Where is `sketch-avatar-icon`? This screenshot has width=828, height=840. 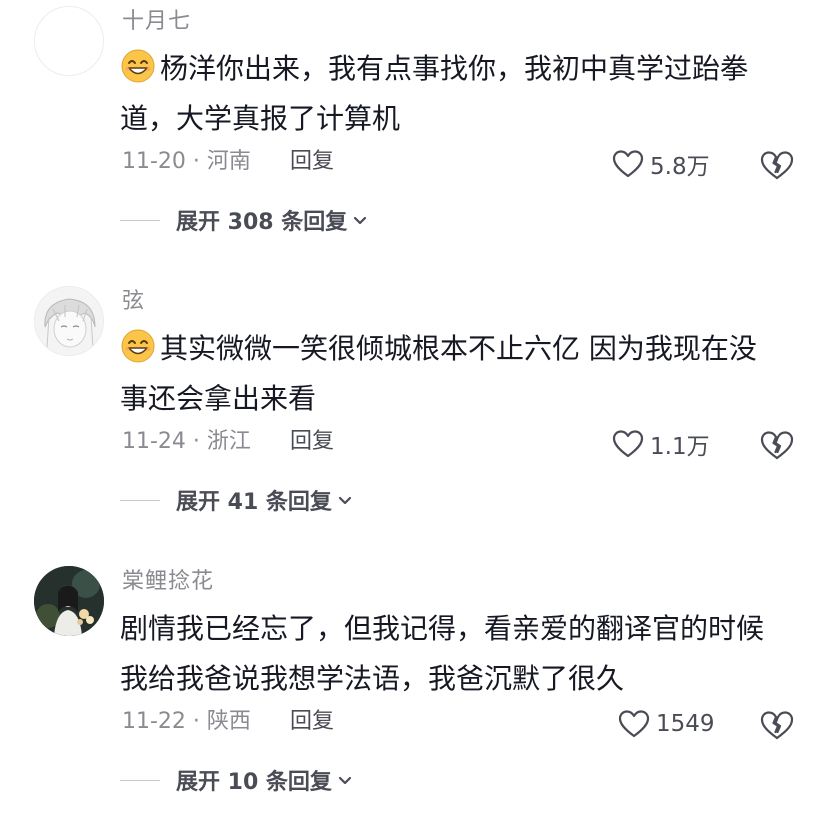
sketch-avatar-icon is located at coordinates (69, 321).